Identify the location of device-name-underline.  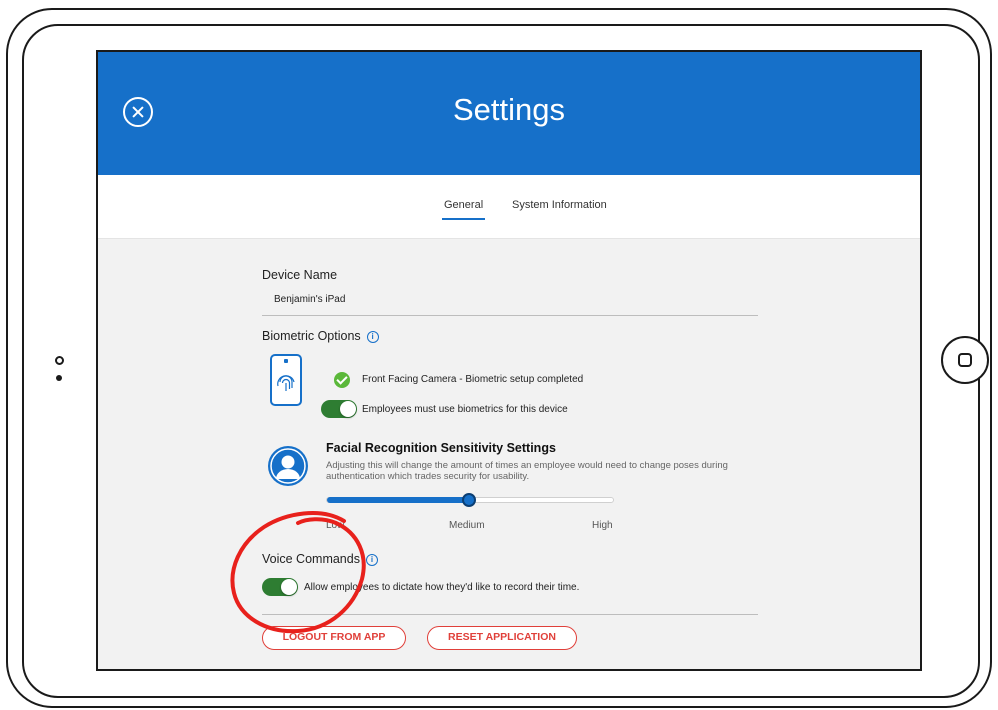
(510, 315).